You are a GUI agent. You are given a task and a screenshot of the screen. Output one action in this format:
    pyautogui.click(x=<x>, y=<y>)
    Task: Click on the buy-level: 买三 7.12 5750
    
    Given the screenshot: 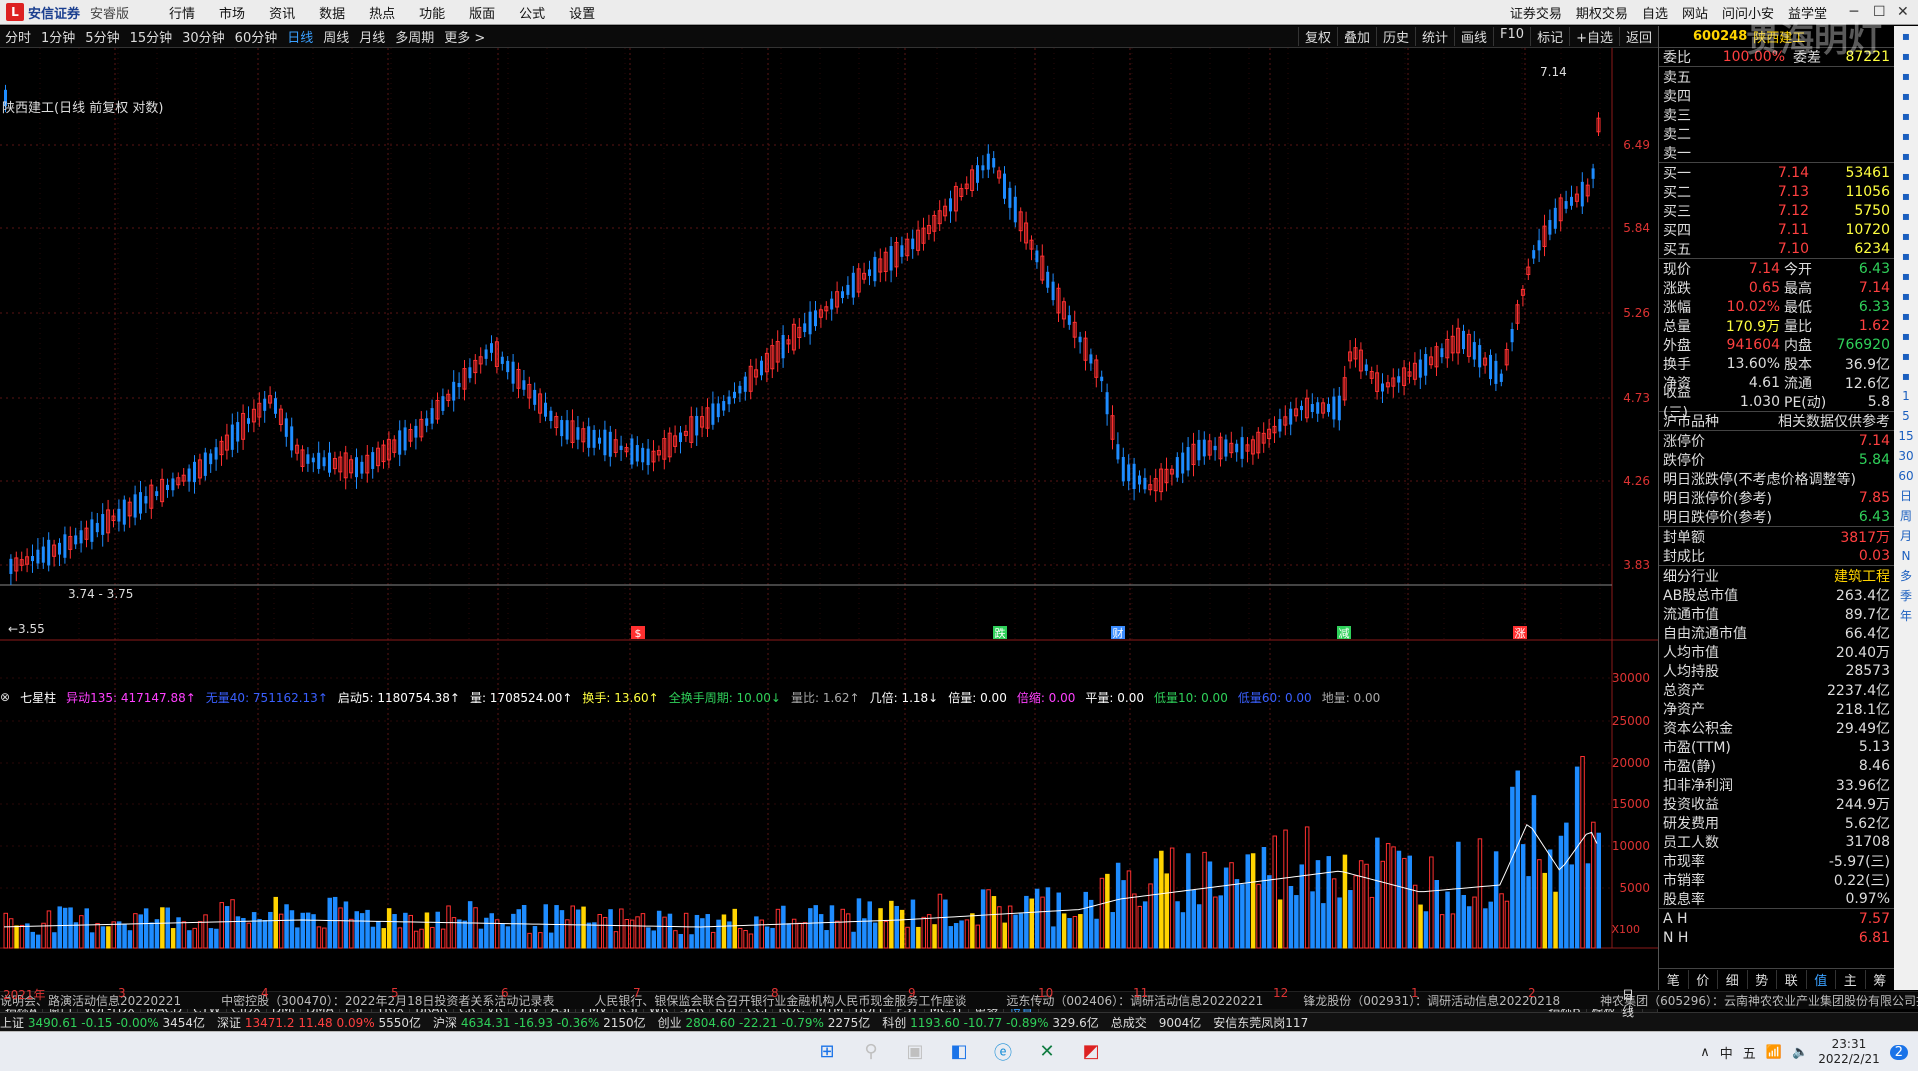 What is the action you would take?
    pyautogui.click(x=1776, y=210)
    